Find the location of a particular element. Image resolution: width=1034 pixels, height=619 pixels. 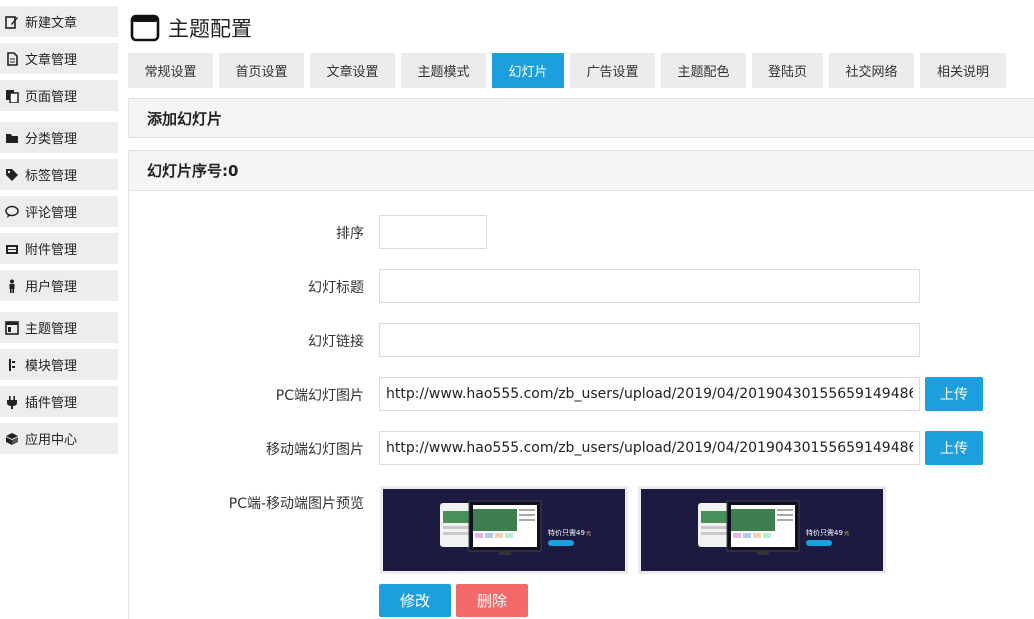

content-divider is located at coordinates (128, 404).